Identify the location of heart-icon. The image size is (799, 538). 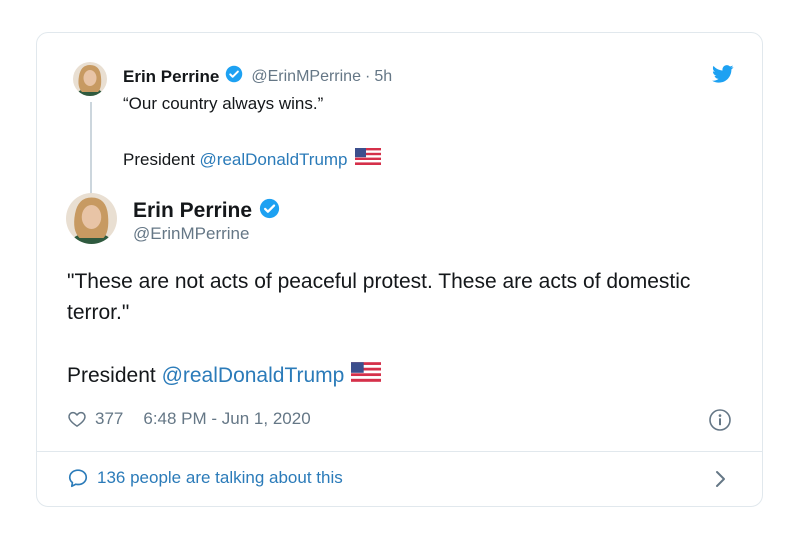
(77, 419).